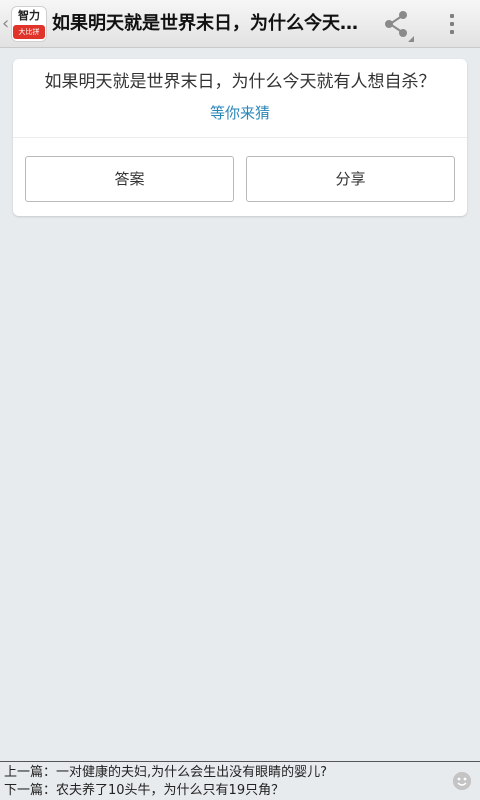  I want to click on logo-text-bottom: 大比拼, so click(29, 32).